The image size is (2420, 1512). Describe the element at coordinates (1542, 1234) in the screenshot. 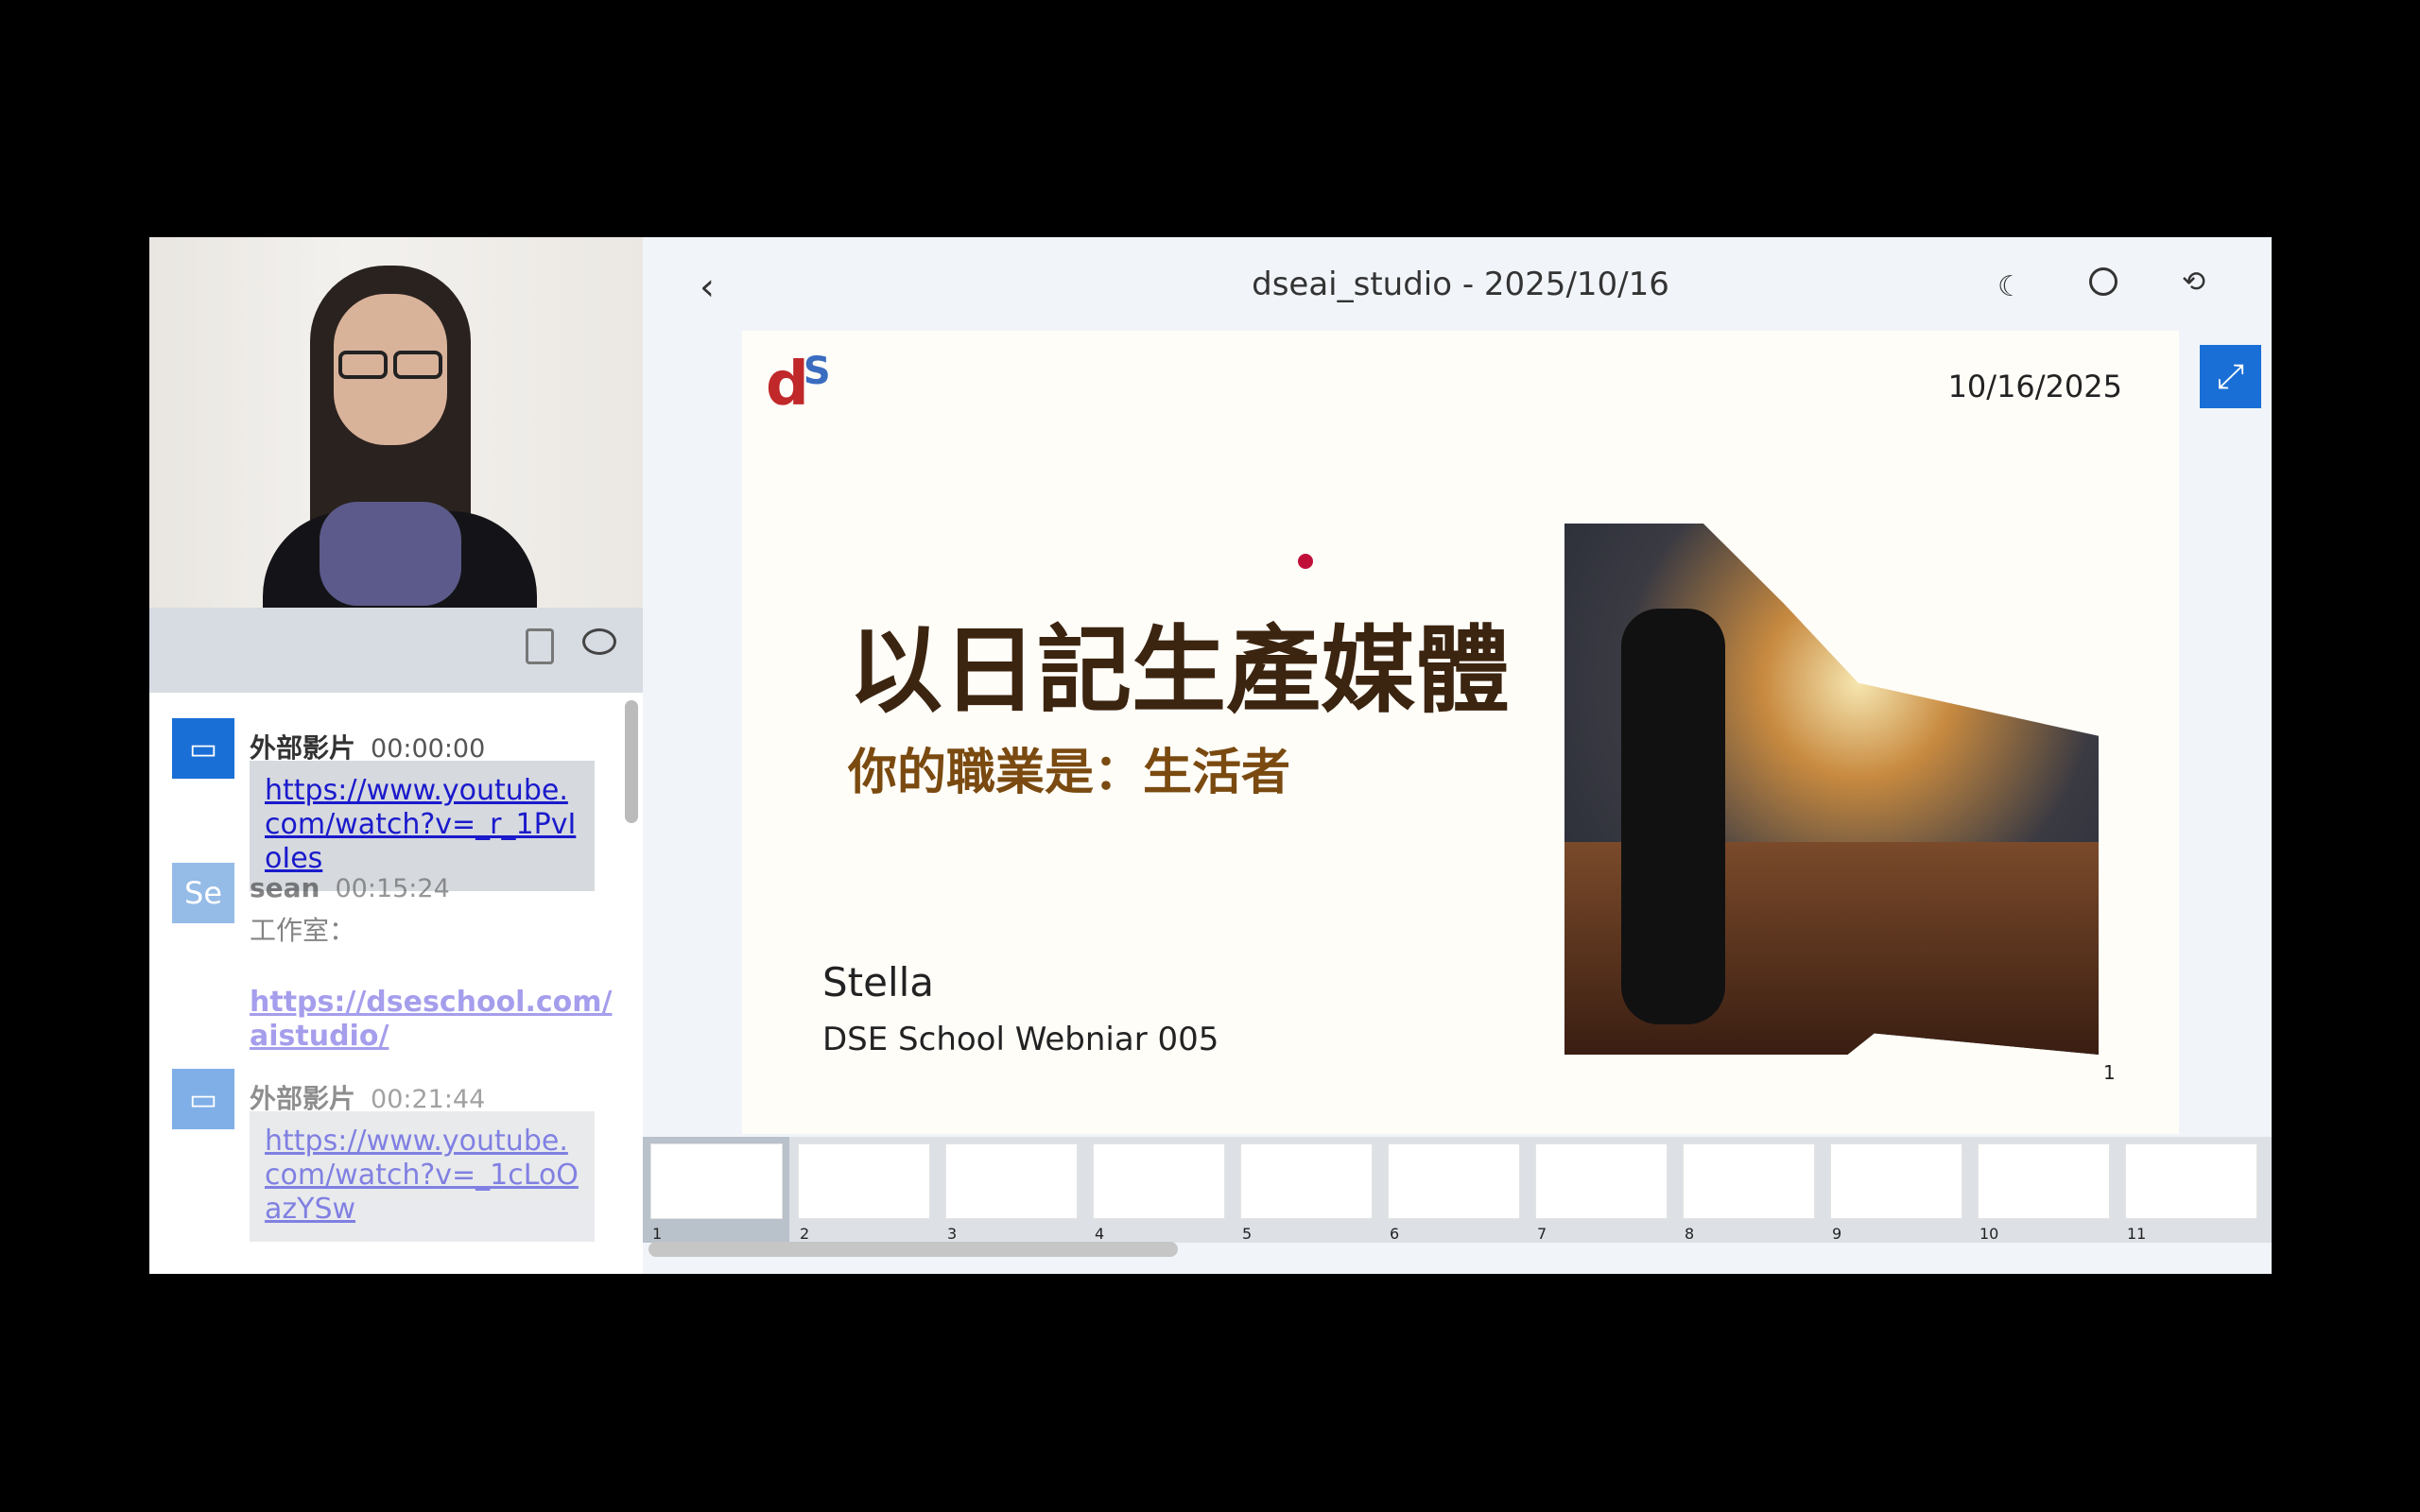

I see `thumbnail-number: 7` at that location.